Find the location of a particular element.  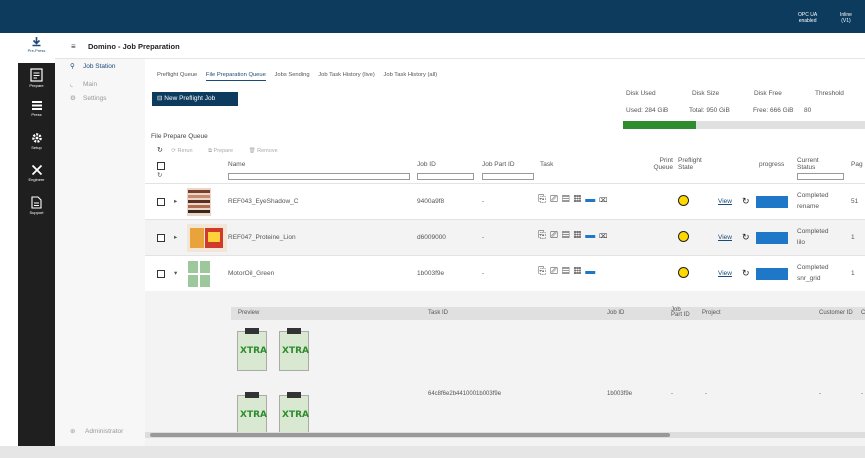

left-strip is located at coordinates (9, 239).